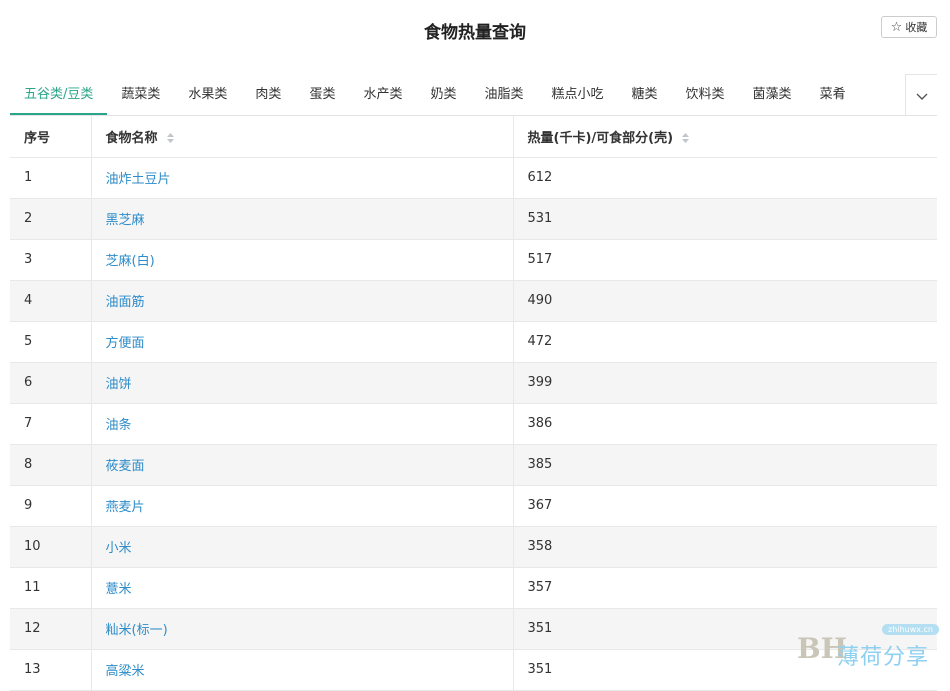  I want to click on table-row: 7 油条 386, so click(473, 424).